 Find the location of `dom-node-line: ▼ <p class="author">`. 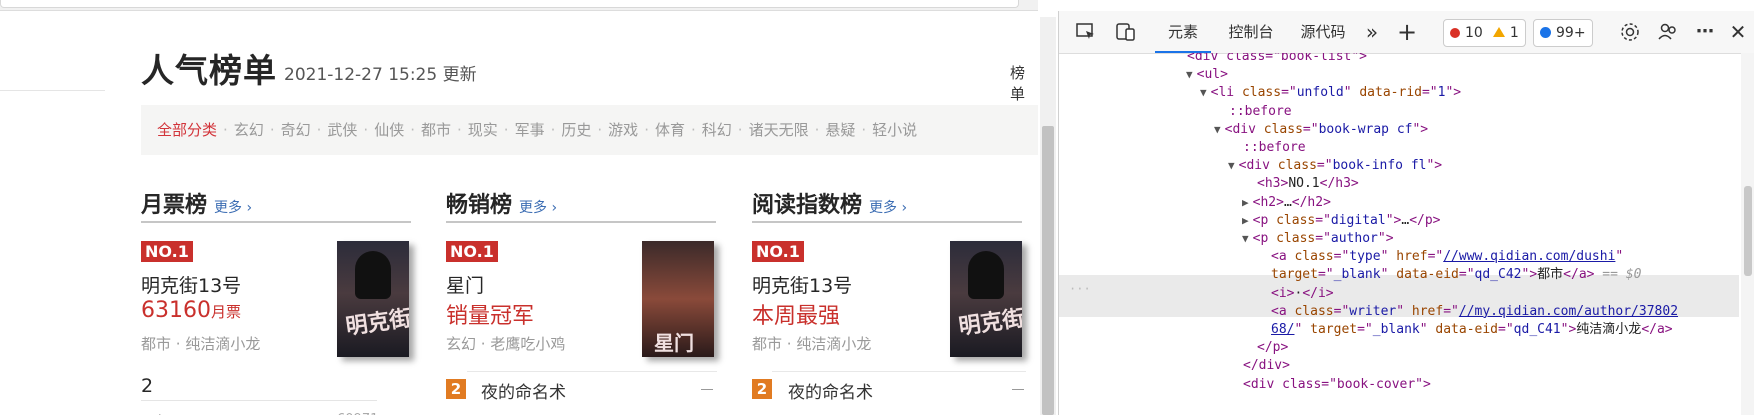

dom-node-line: ▼ <p class="author"> is located at coordinates (1318, 239).